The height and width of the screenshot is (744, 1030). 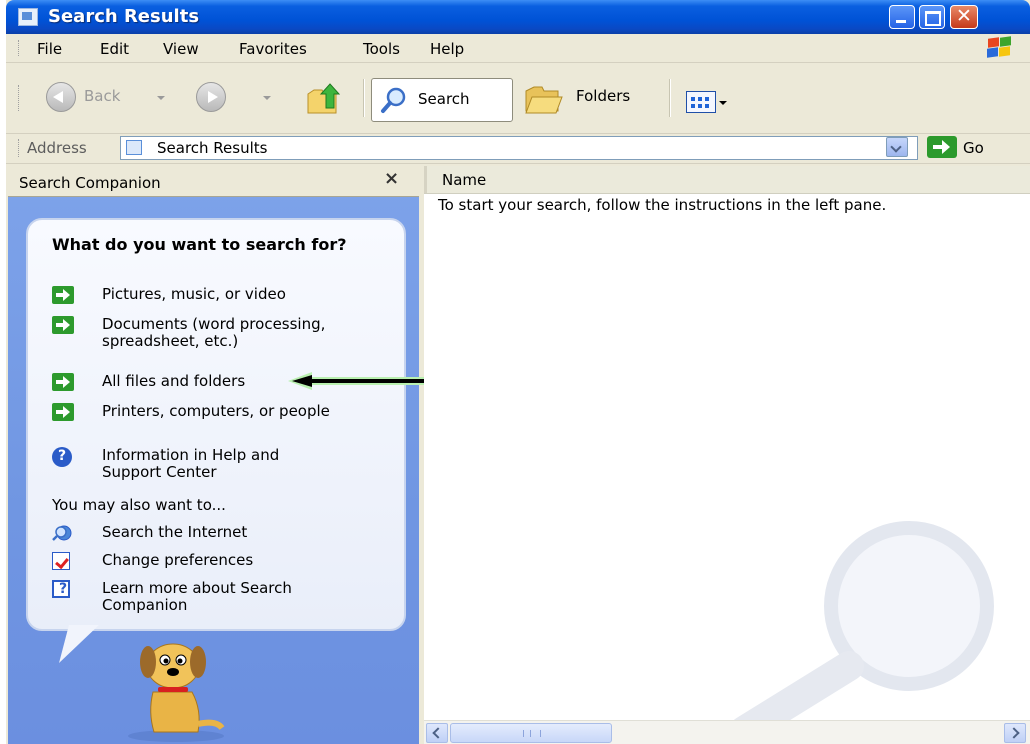 What do you see at coordinates (723, 103) in the screenshot?
I see `views-dropdown-icon` at bounding box center [723, 103].